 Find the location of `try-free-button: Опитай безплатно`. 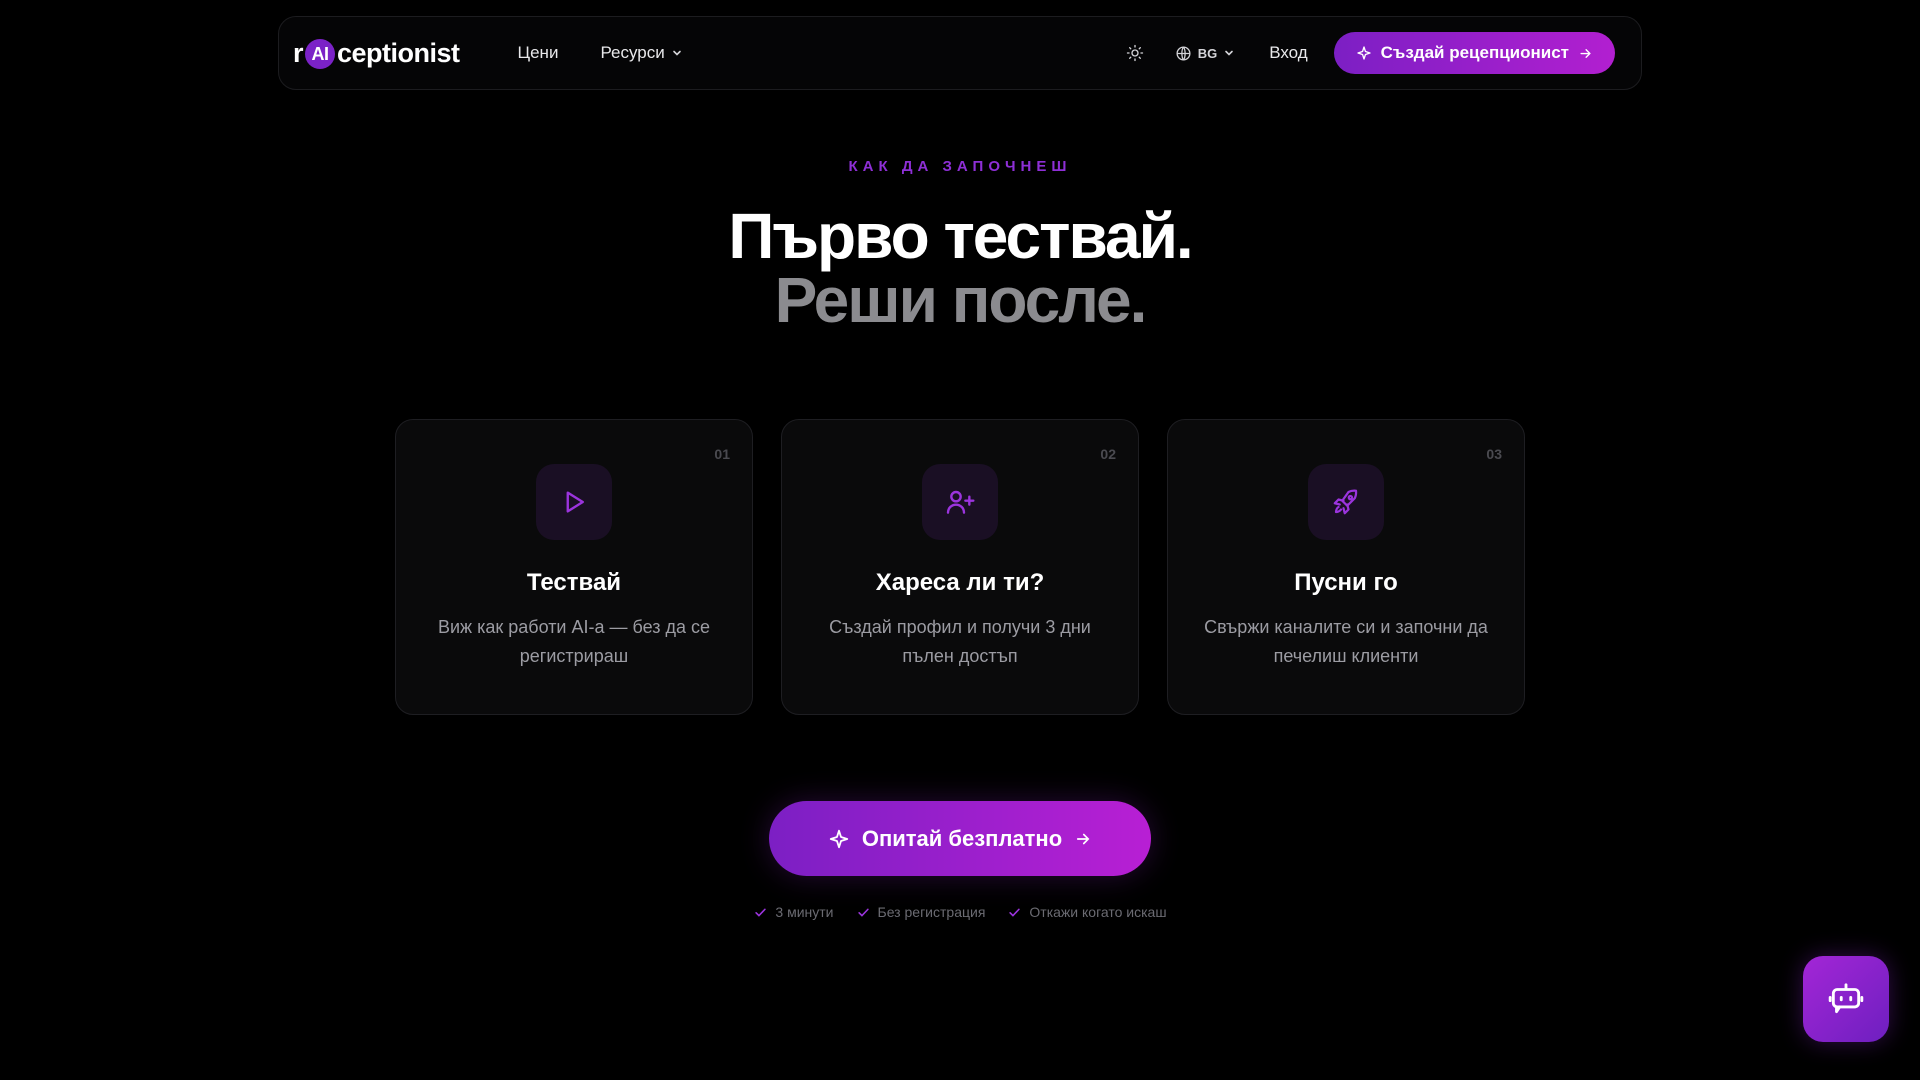

try-free-button: Опитай безплатно is located at coordinates (960, 838).